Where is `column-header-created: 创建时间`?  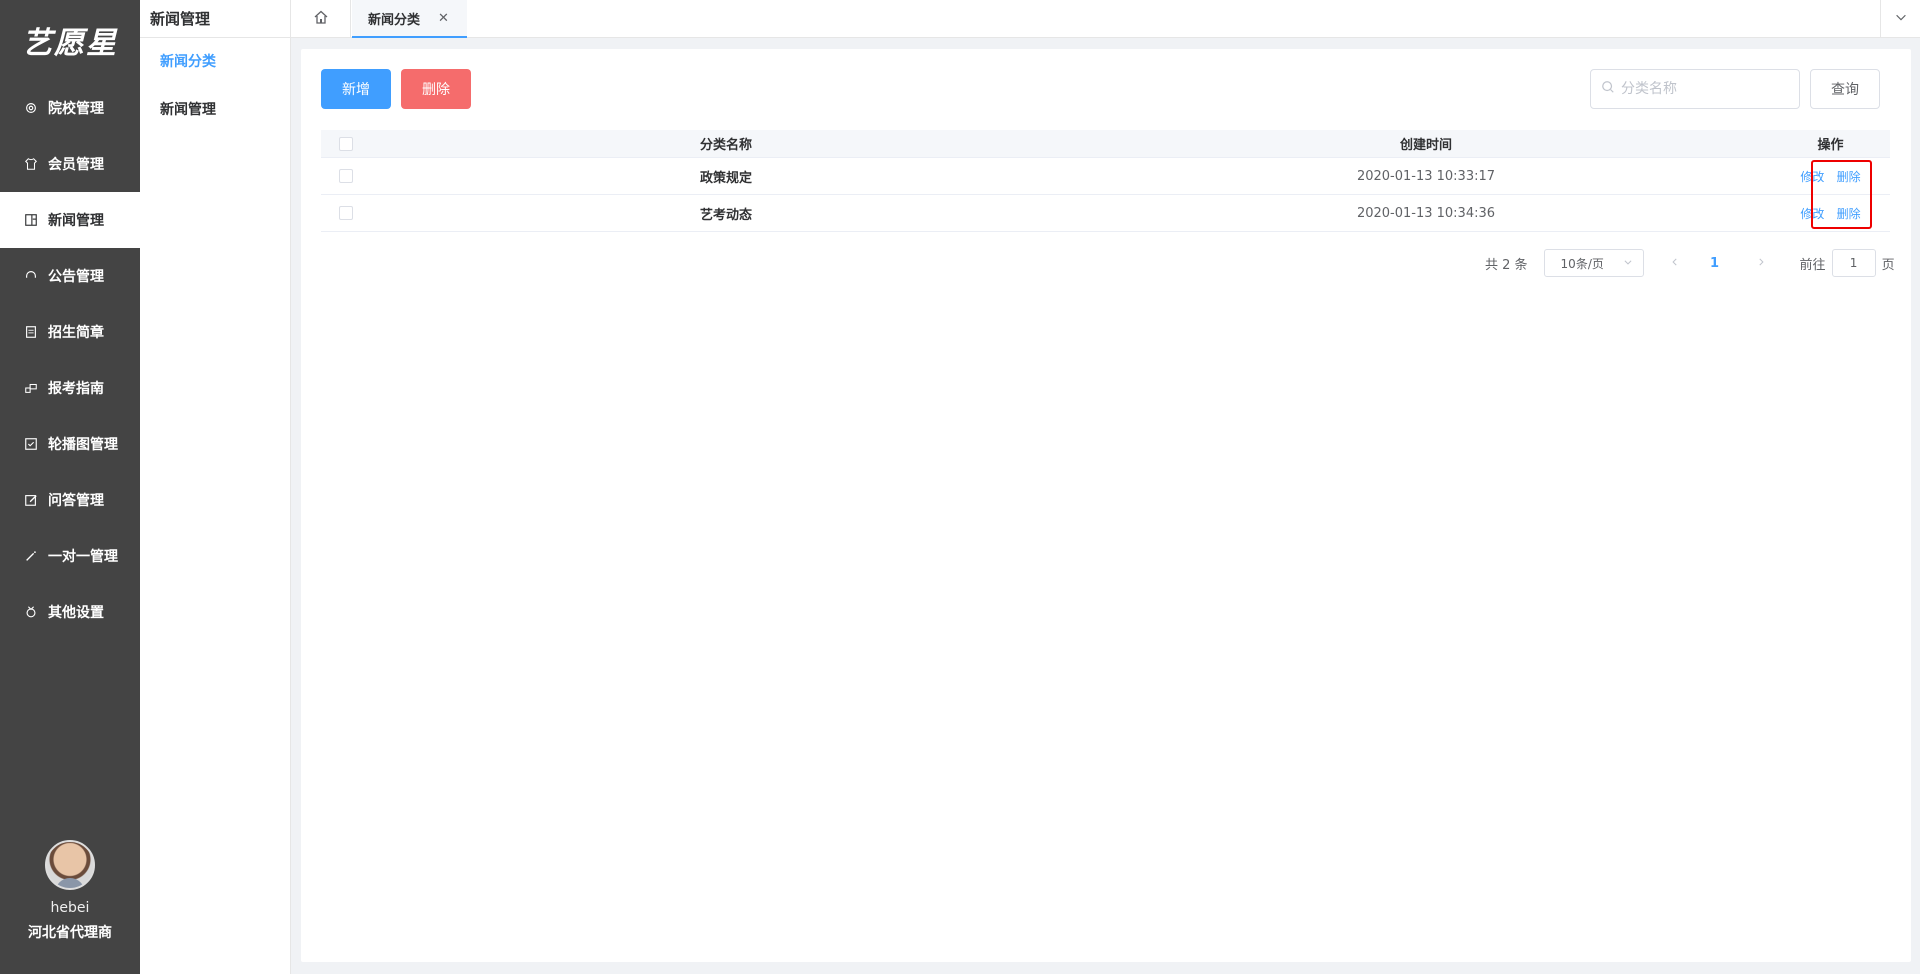
column-header-created: 创建时间 is located at coordinates (1425, 145).